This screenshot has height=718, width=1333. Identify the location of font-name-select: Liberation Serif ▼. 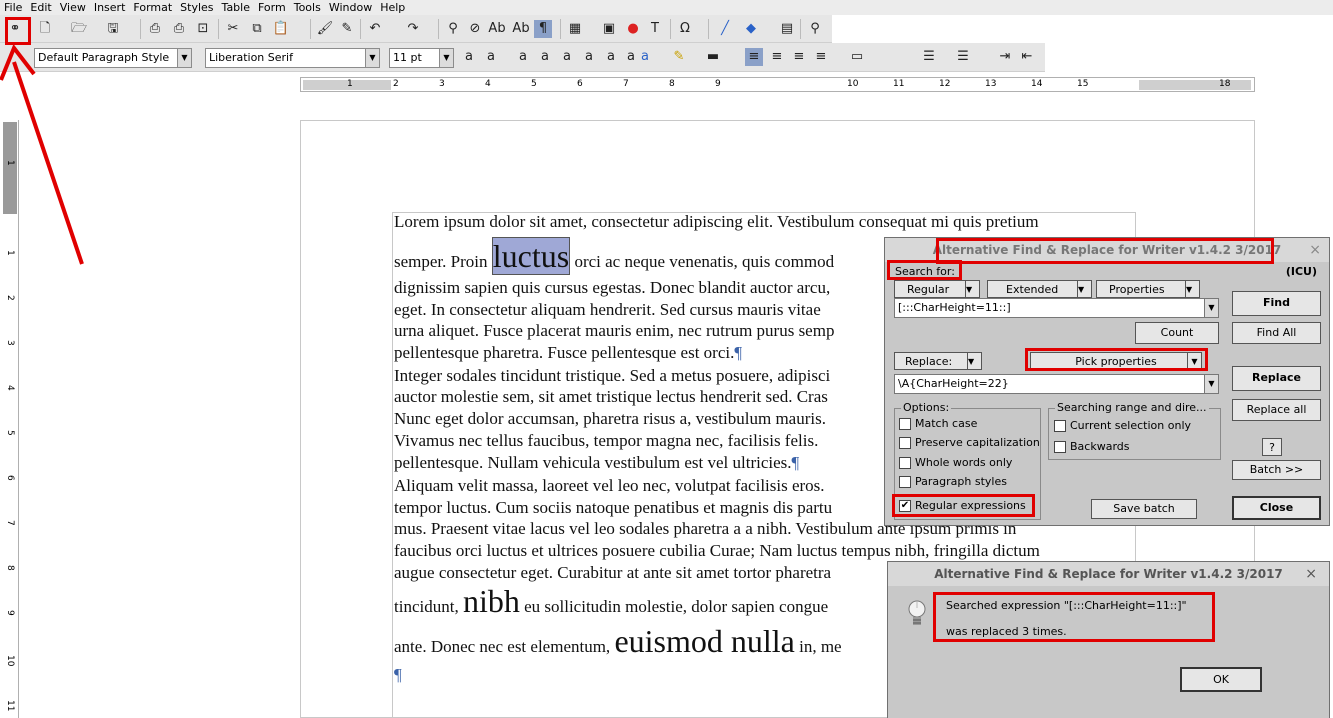
(292, 58).